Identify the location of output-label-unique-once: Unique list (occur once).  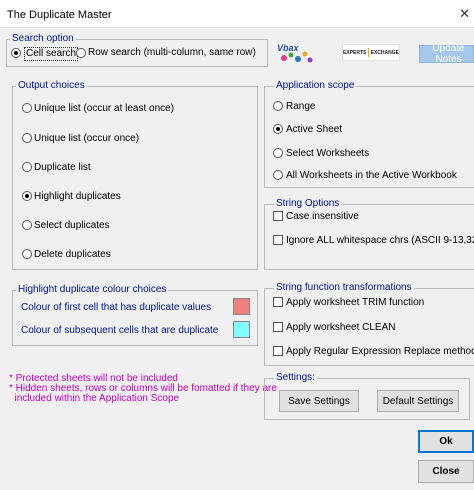
(86, 139).